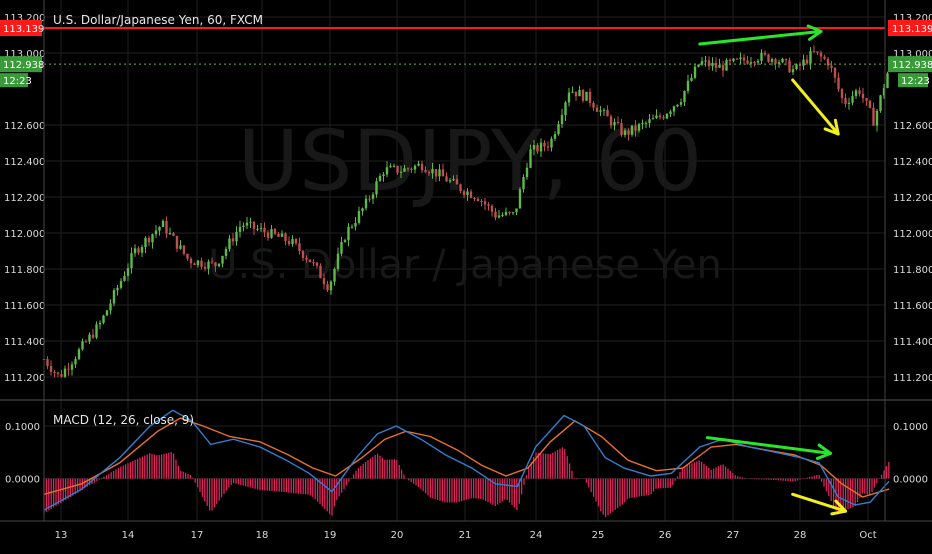 Image resolution: width=932 pixels, height=554 pixels. Describe the element at coordinates (24, 162) in the screenshot. I see `price-tick-left: 112.400` at that location.